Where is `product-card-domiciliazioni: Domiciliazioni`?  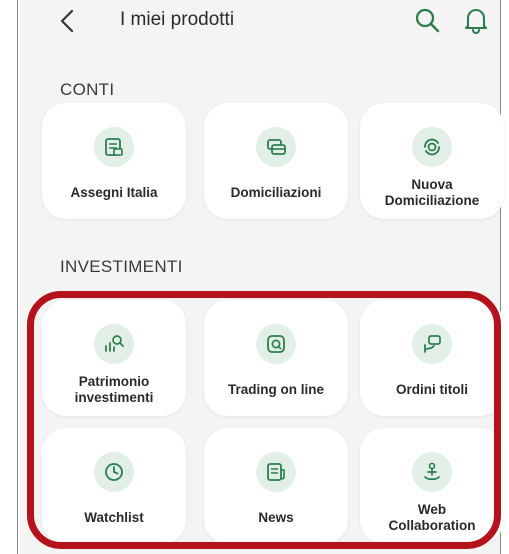 product-card-domiciliazioni: Domiciliazioni is located at coordinates (276, 161).